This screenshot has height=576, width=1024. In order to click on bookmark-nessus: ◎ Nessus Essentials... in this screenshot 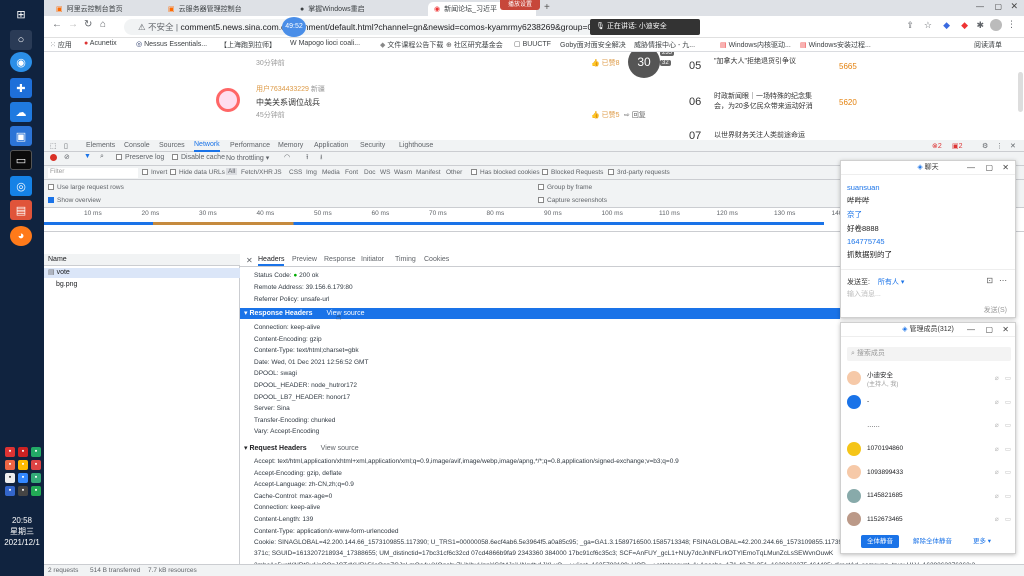, I will do `click(171, 44)`.